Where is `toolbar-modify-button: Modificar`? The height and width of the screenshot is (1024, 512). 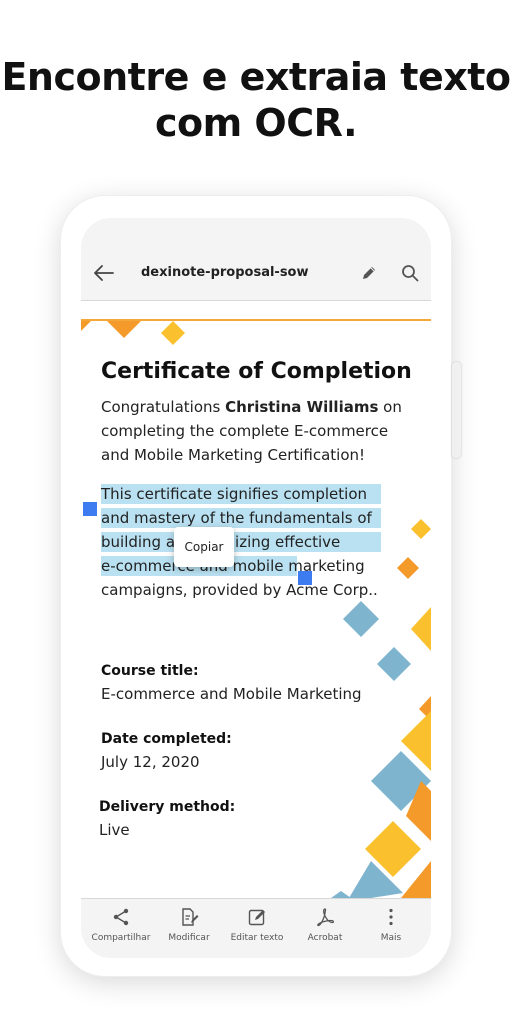
toolbar-modify-button: Modificar is located at coordinates (189, 925).